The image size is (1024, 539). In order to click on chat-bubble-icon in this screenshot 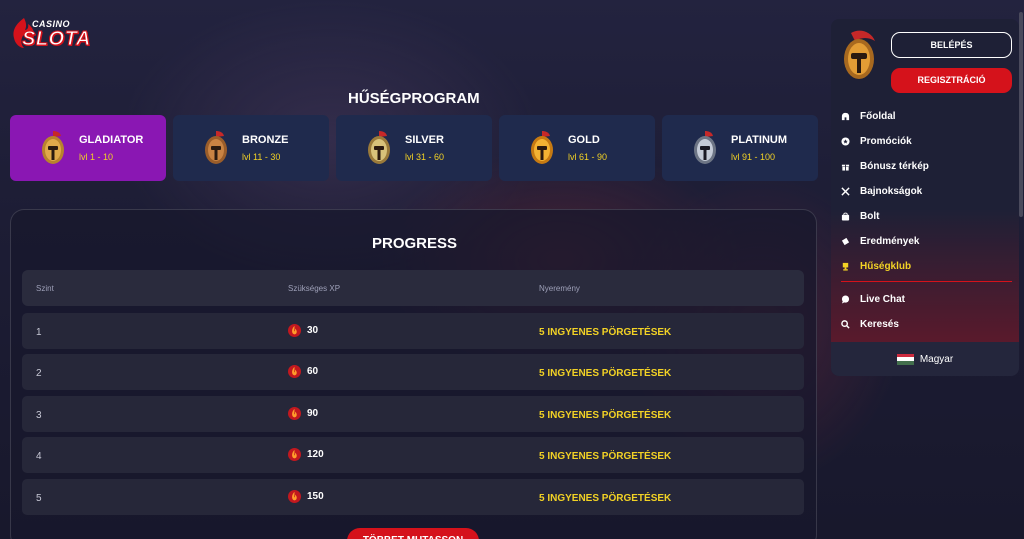, I will do `click(845, 299)`.